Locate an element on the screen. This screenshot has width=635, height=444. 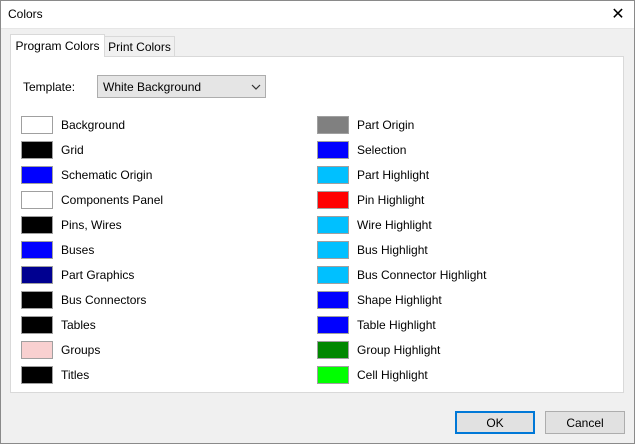
color-label: Part Highlight is located at coordinates (393, 175).